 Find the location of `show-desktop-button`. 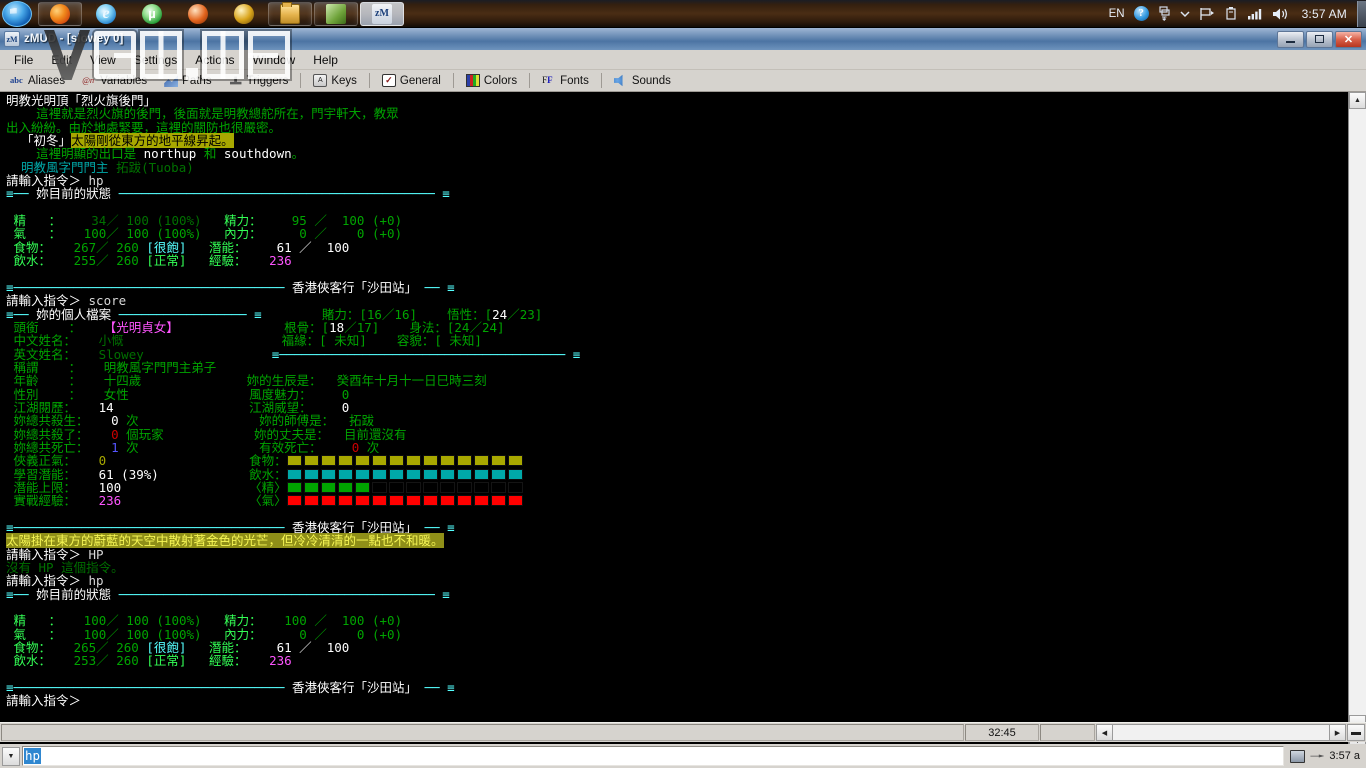

show-desktop-button is located at coordinates (1361, 13).